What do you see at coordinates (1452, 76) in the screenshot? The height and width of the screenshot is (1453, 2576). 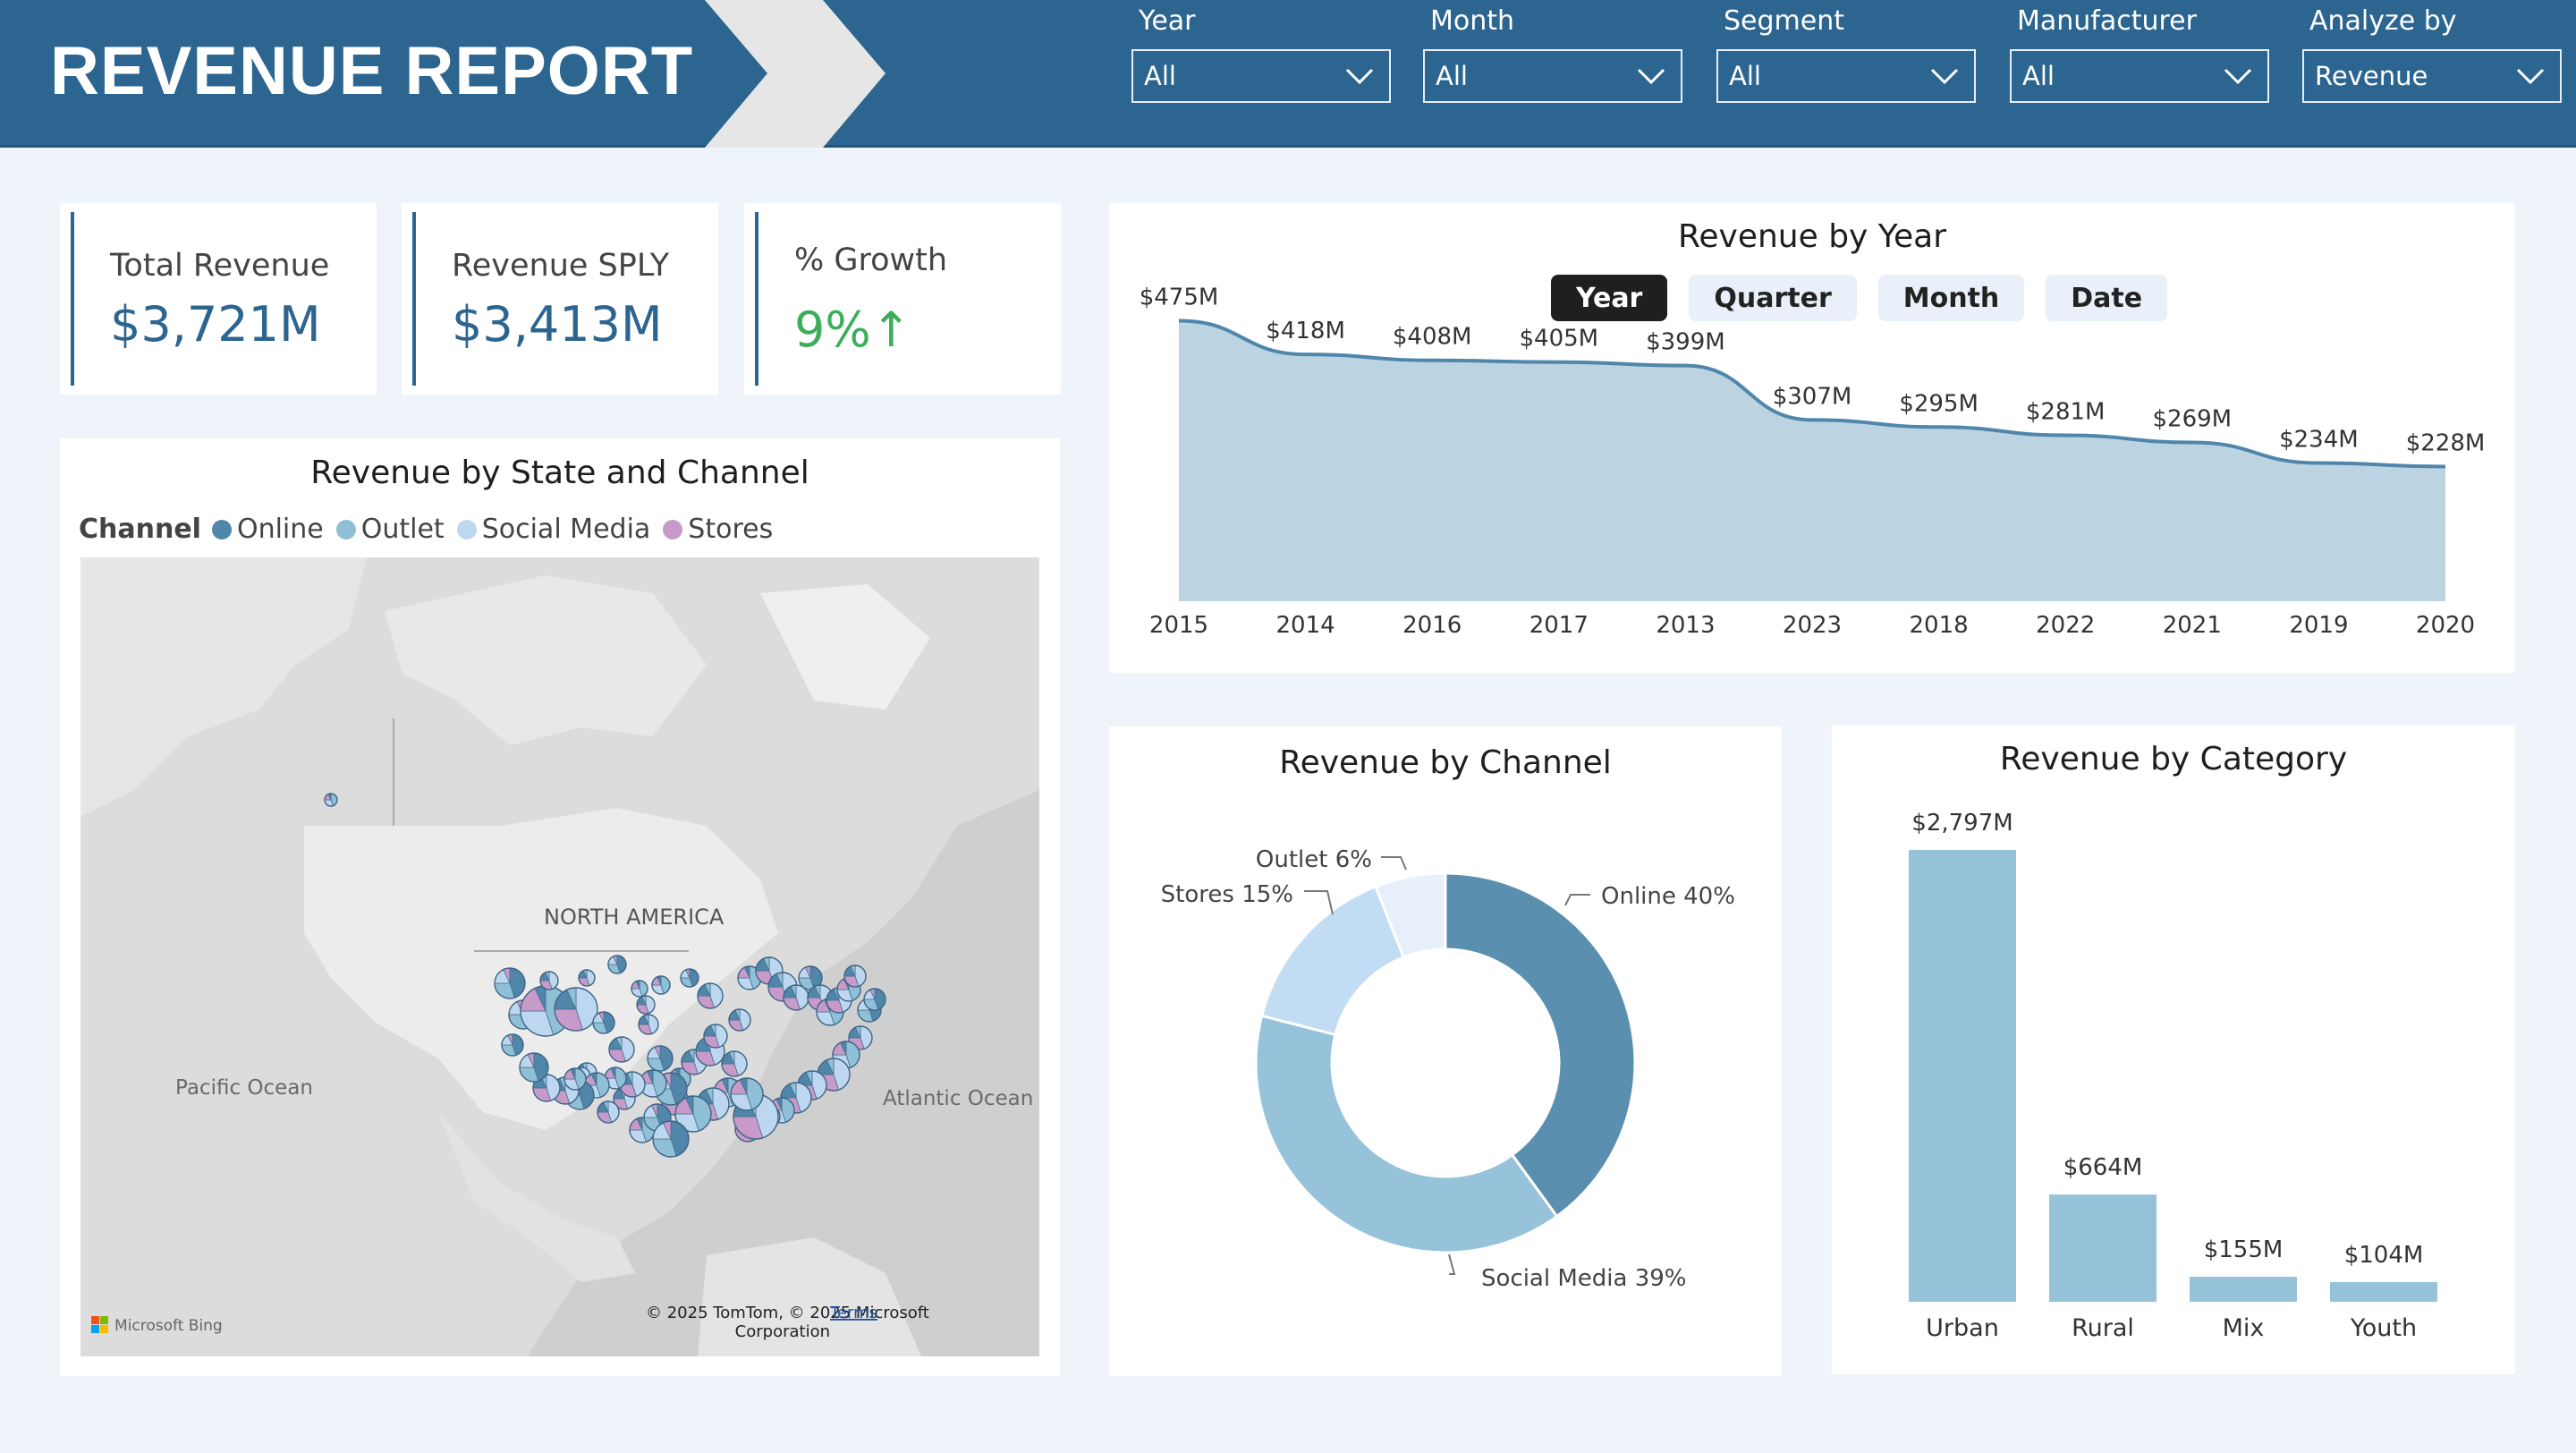 I see `month-dropdown-value: All` at bounding box center [1452, 76].